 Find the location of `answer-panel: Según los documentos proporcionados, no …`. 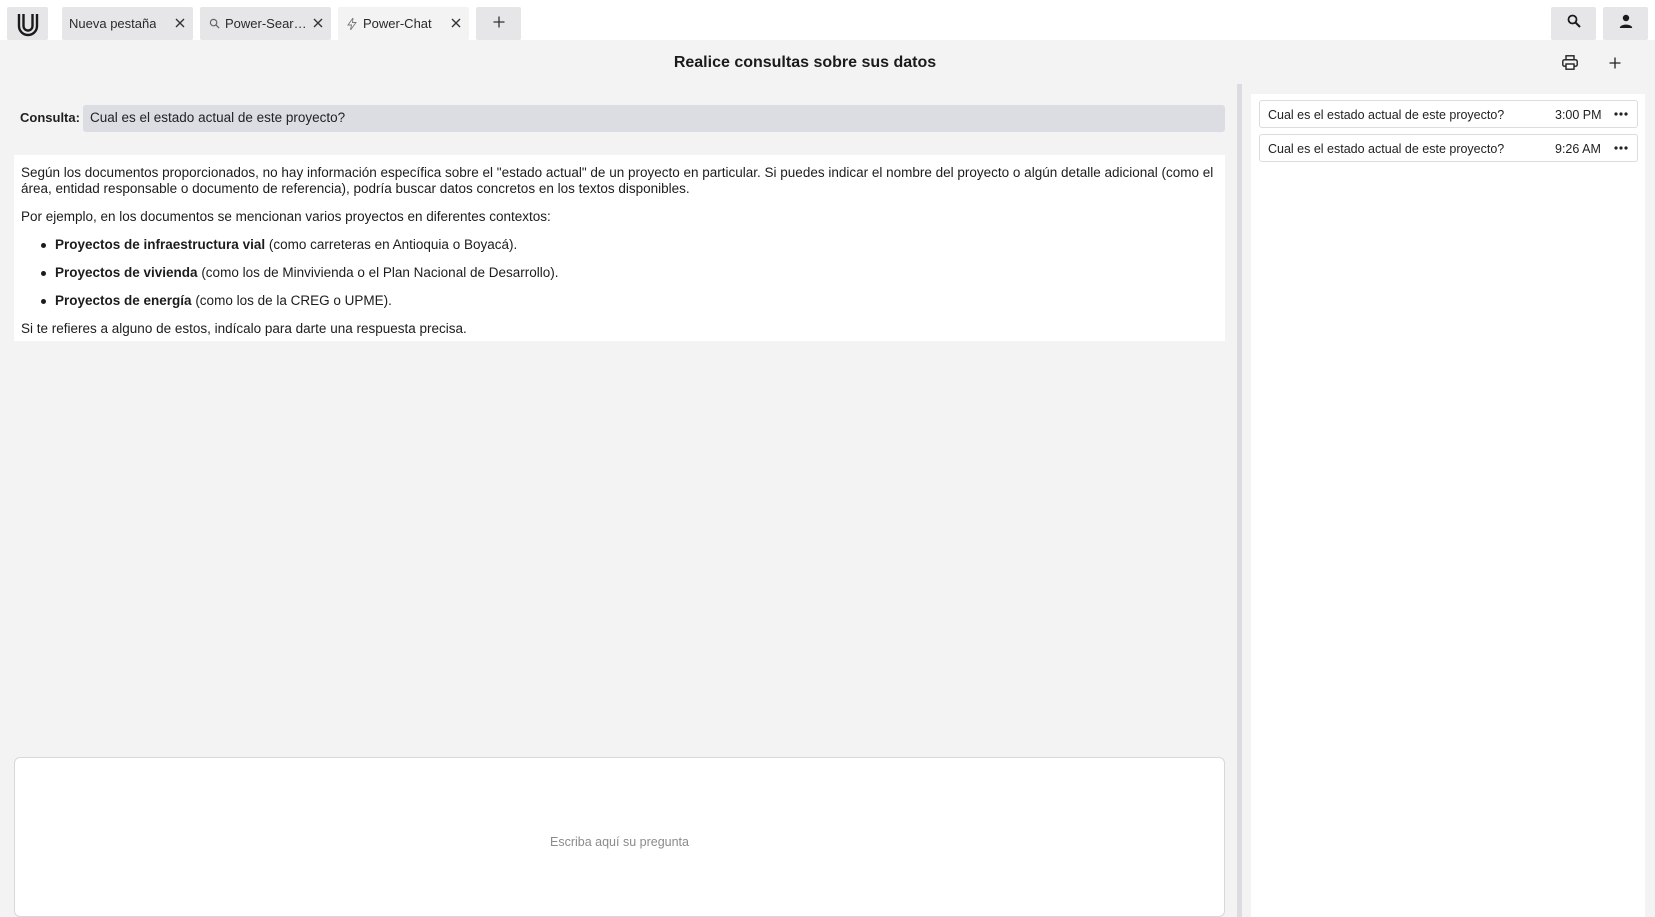

answer-panel: Según los documentos proporcionados, no … is located at coordinates (619, 248).